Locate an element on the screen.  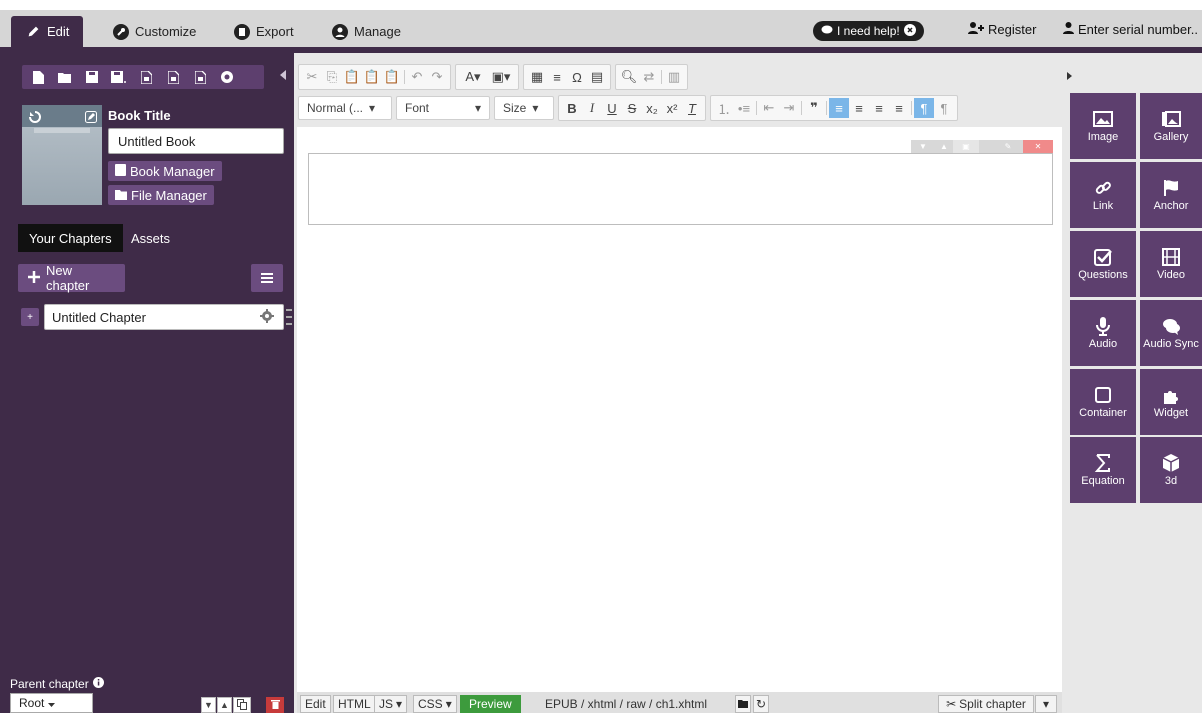
tab-assets: Assets is located at coordinates (150, 238).